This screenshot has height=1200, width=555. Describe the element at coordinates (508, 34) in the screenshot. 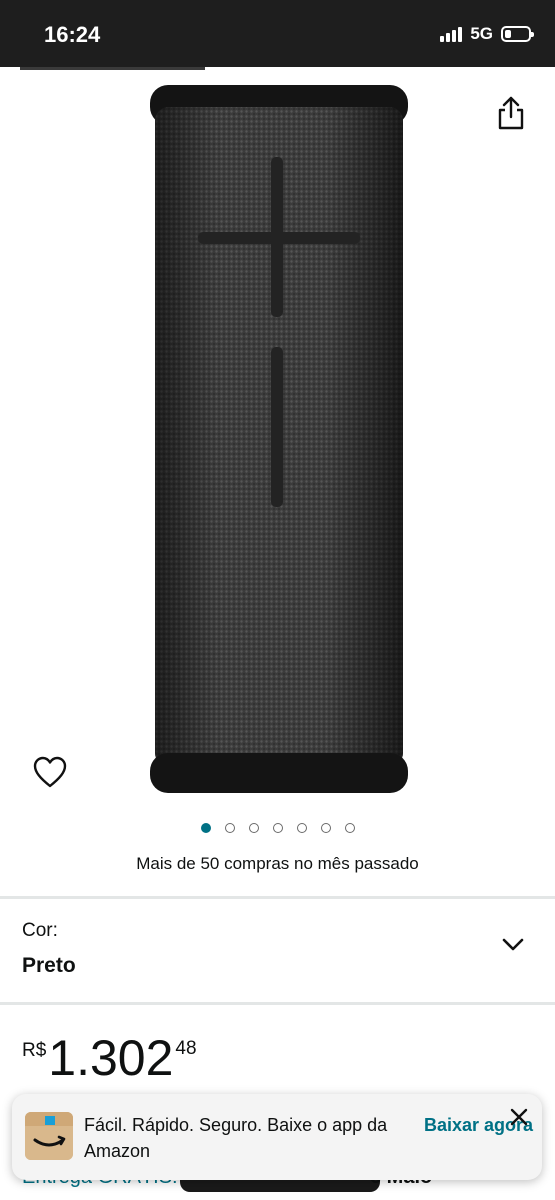

I see `battery-level` at that location.